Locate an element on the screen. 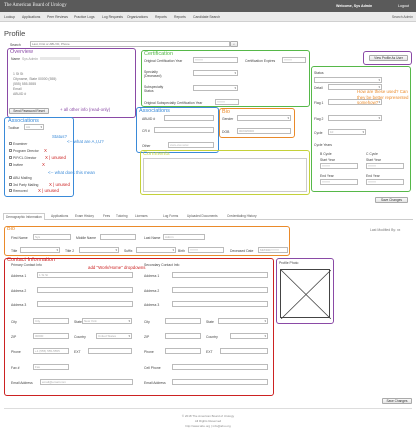  secondary-email-field is located at coordinates (220, 382).